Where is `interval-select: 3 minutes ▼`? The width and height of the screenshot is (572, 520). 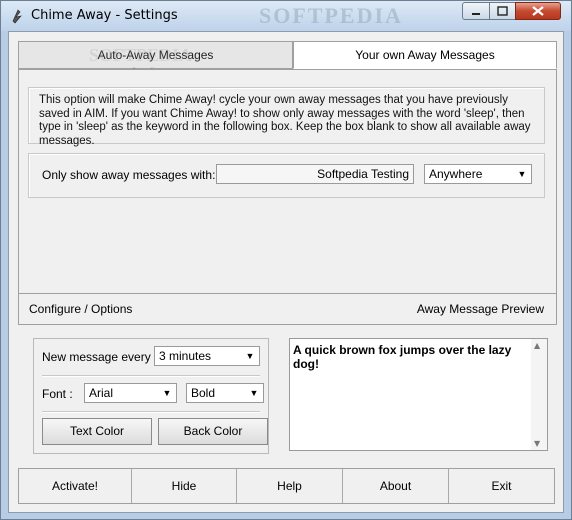 interval-select: 3 minutes ▼ is located at coordinates (207, 356).